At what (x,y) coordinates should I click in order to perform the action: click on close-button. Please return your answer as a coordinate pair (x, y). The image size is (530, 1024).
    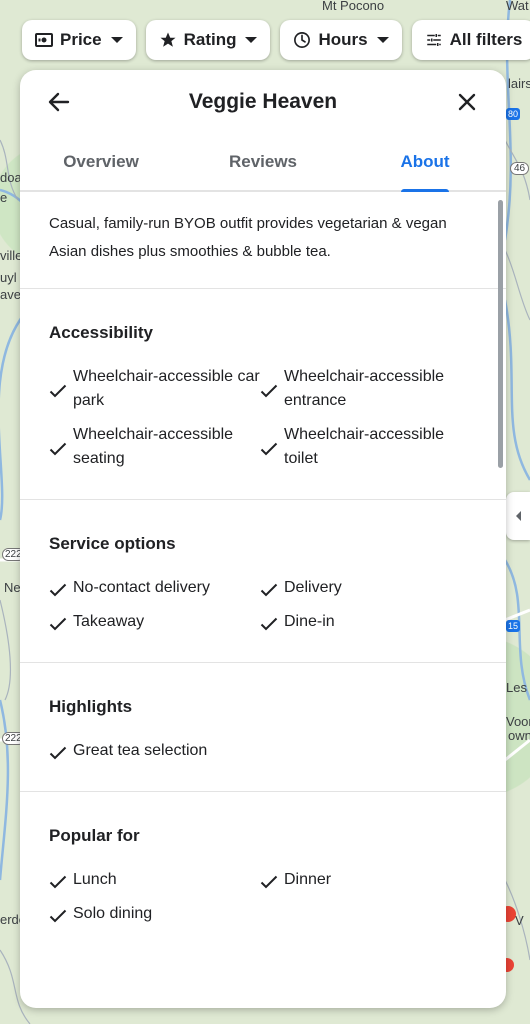
    Looking at the image, I should click on (467, 102).